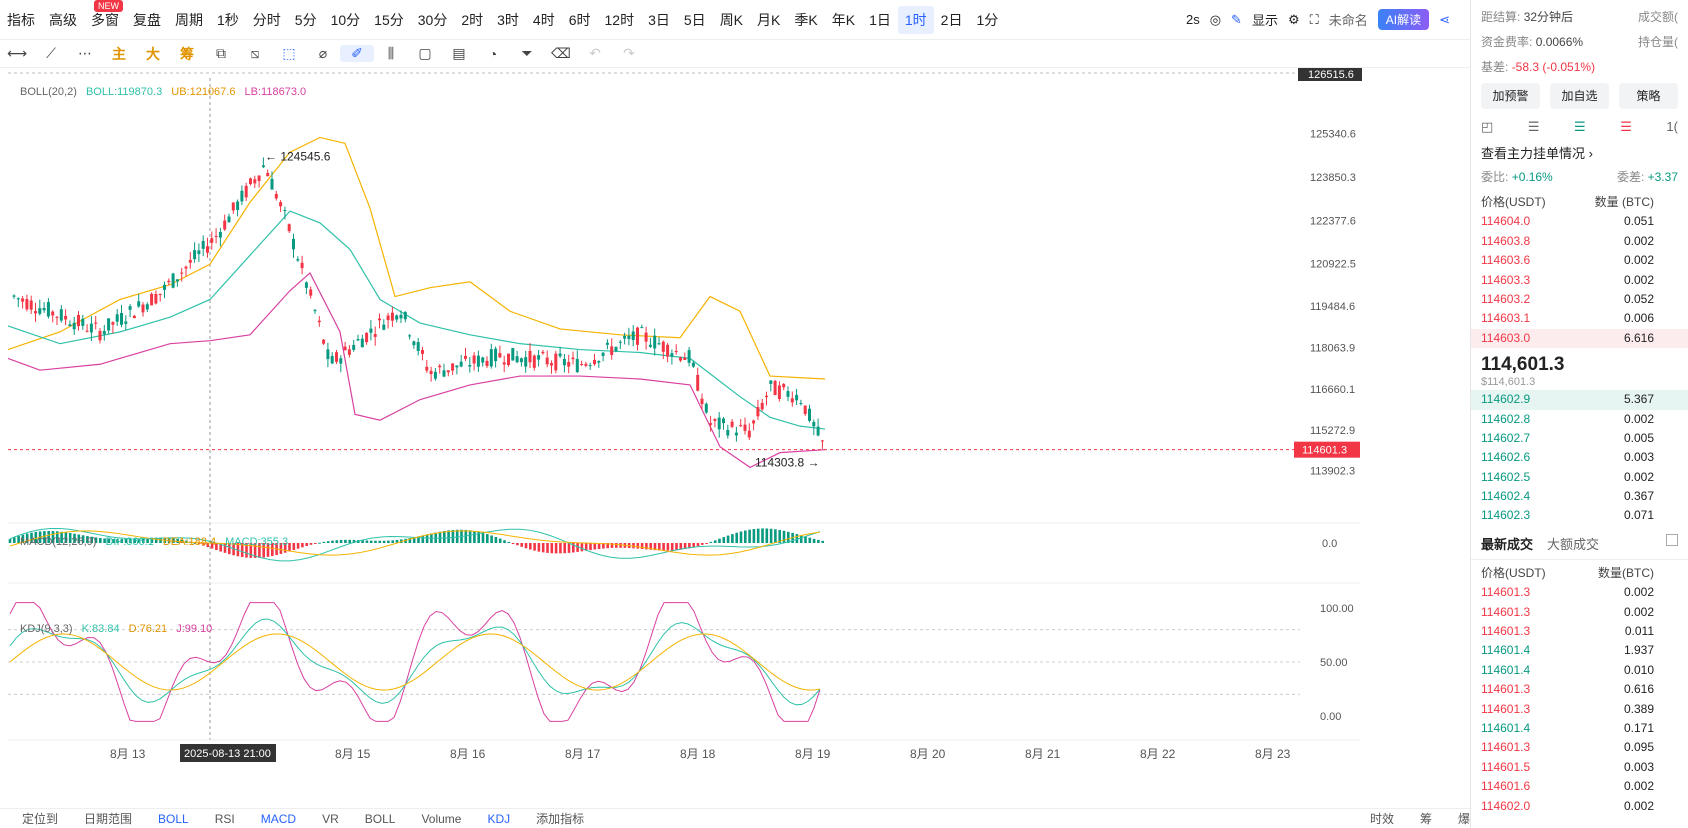  What do you see at coordinates (843, 20) in the screenshot?
I see `toolbar-item-21: 年K` at bounding box center [843, 20].